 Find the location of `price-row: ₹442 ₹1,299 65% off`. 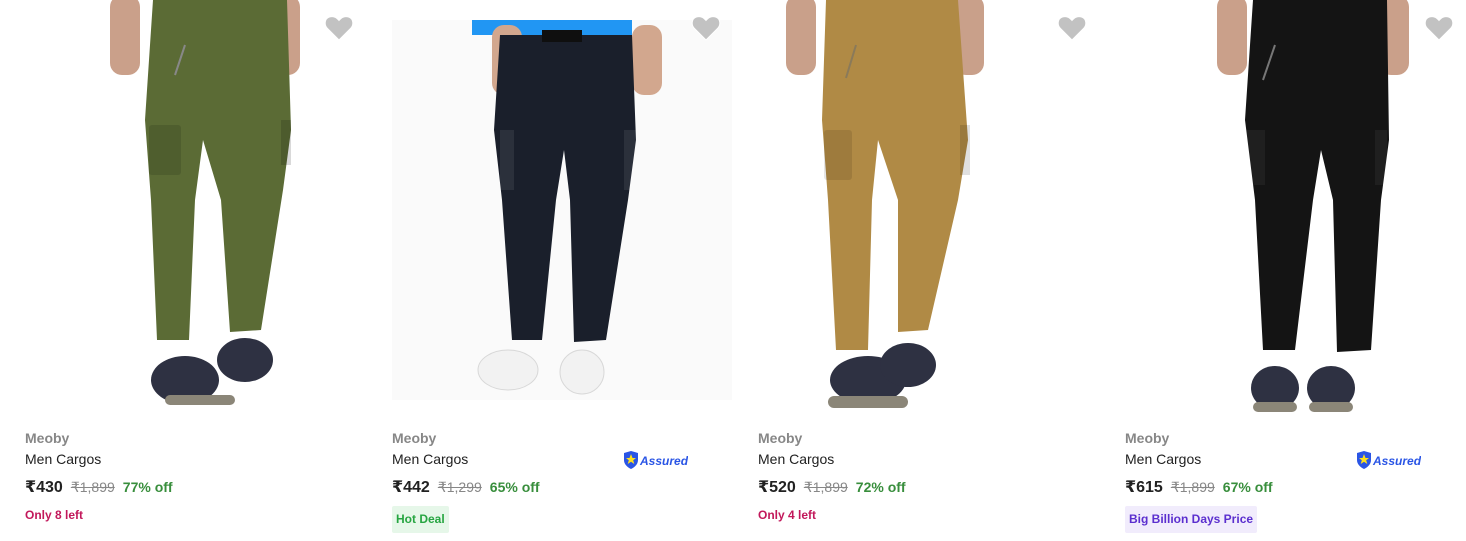

price-row: ₹442 ₹1,299 65% off is located at coordinates (466, 488).